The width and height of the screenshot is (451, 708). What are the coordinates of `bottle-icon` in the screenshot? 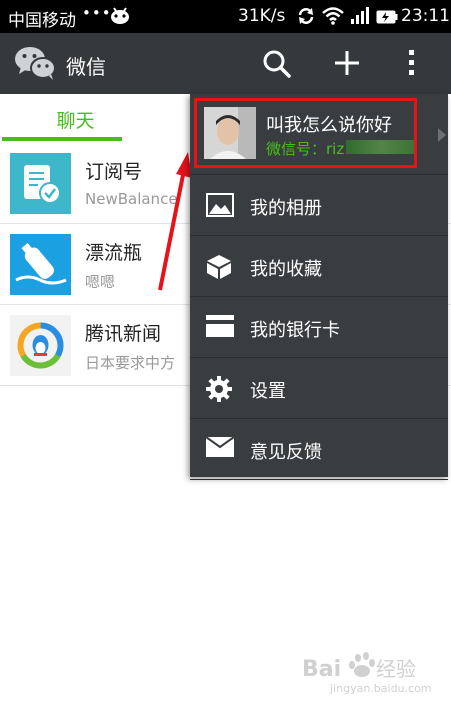 It's located at (40, 264).